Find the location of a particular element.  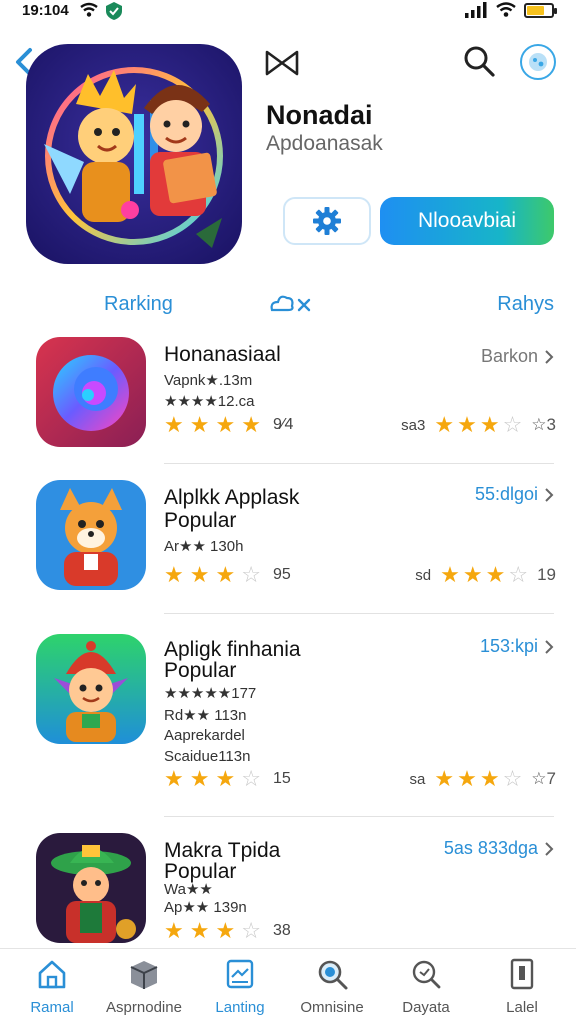

app-item-action: Barkon is located at coordinates (517, 356).